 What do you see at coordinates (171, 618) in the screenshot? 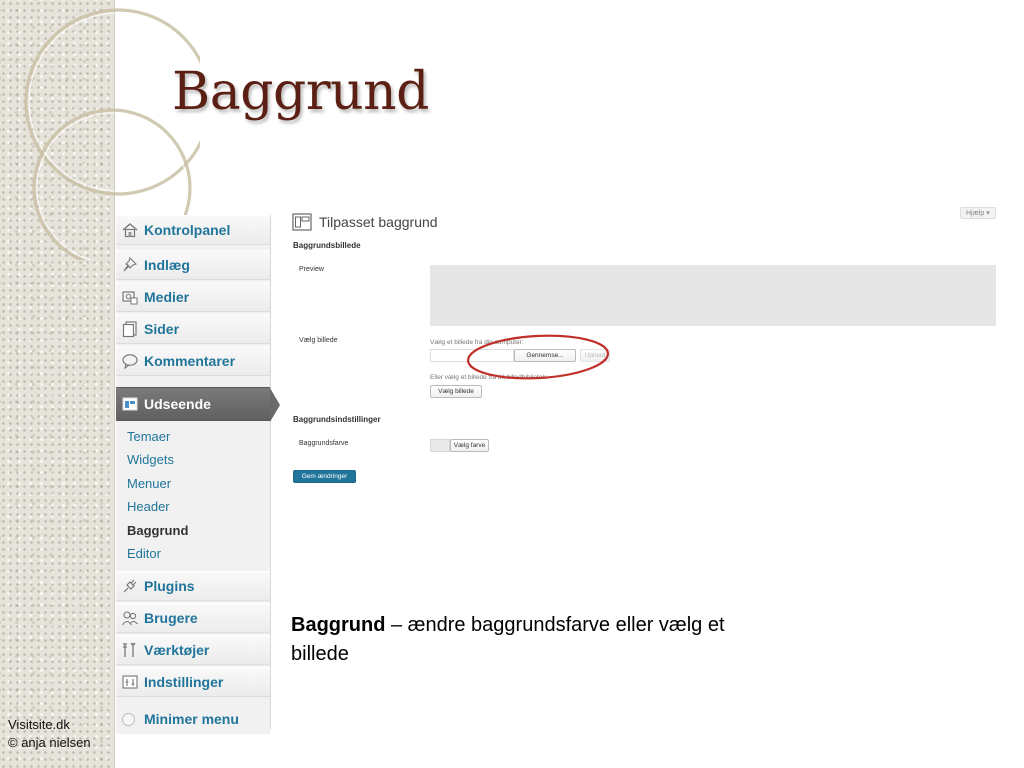
I see `sidebar-item-label: Brugere` at bounding box center [171, 618].